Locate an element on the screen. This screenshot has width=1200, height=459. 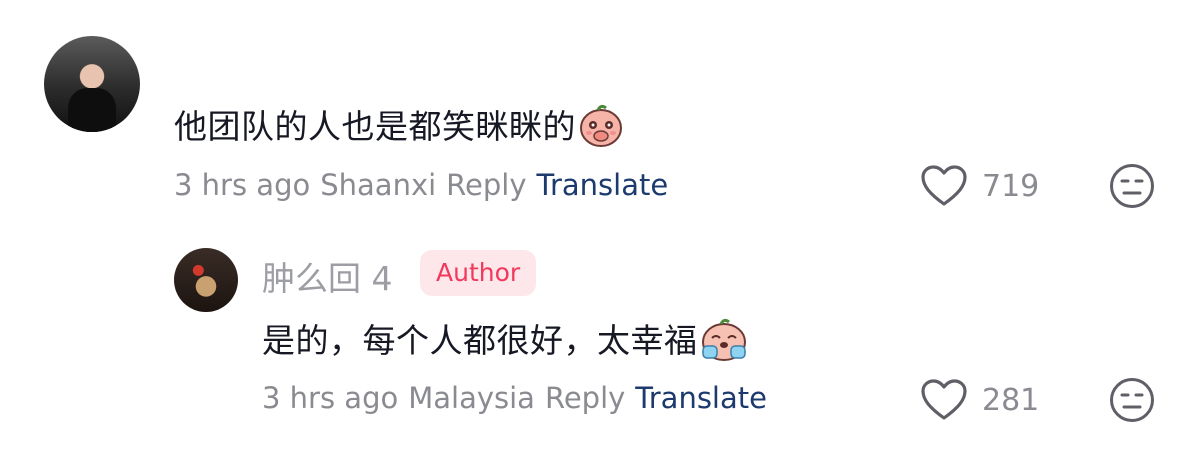
comment-text-row: 他团队的人也是都笑眯眯的 is located at coordinates (399, 128).